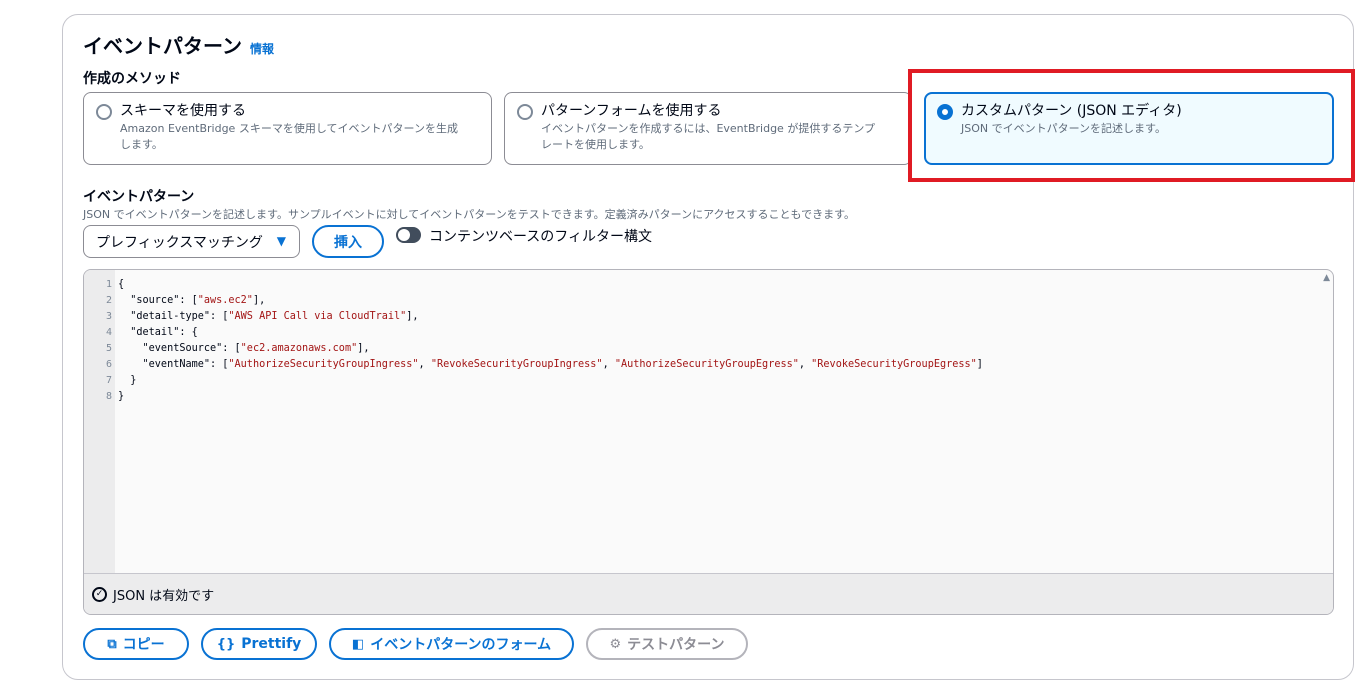 The image size is (1367, 695). I want to click on copy-button: ⧉ コピー, so click(136, 644).